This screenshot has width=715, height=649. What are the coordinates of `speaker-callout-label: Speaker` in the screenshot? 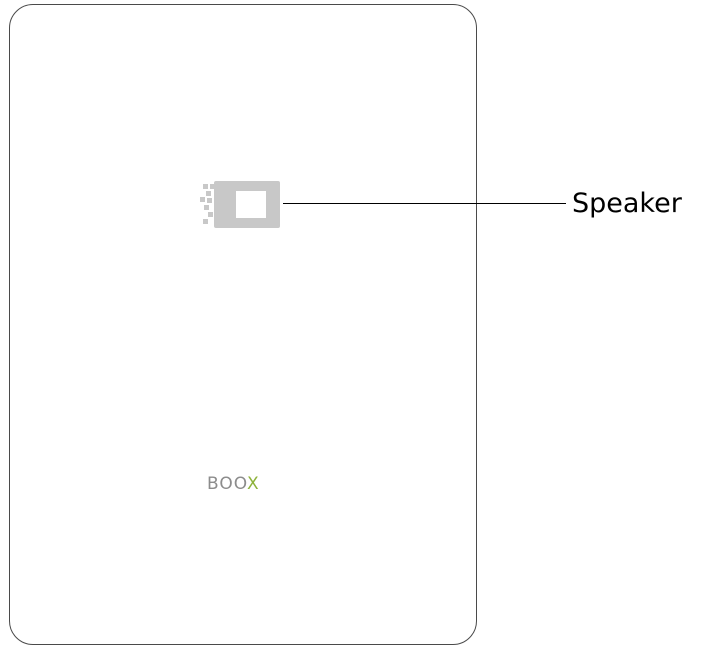 It's located at (627, 203).